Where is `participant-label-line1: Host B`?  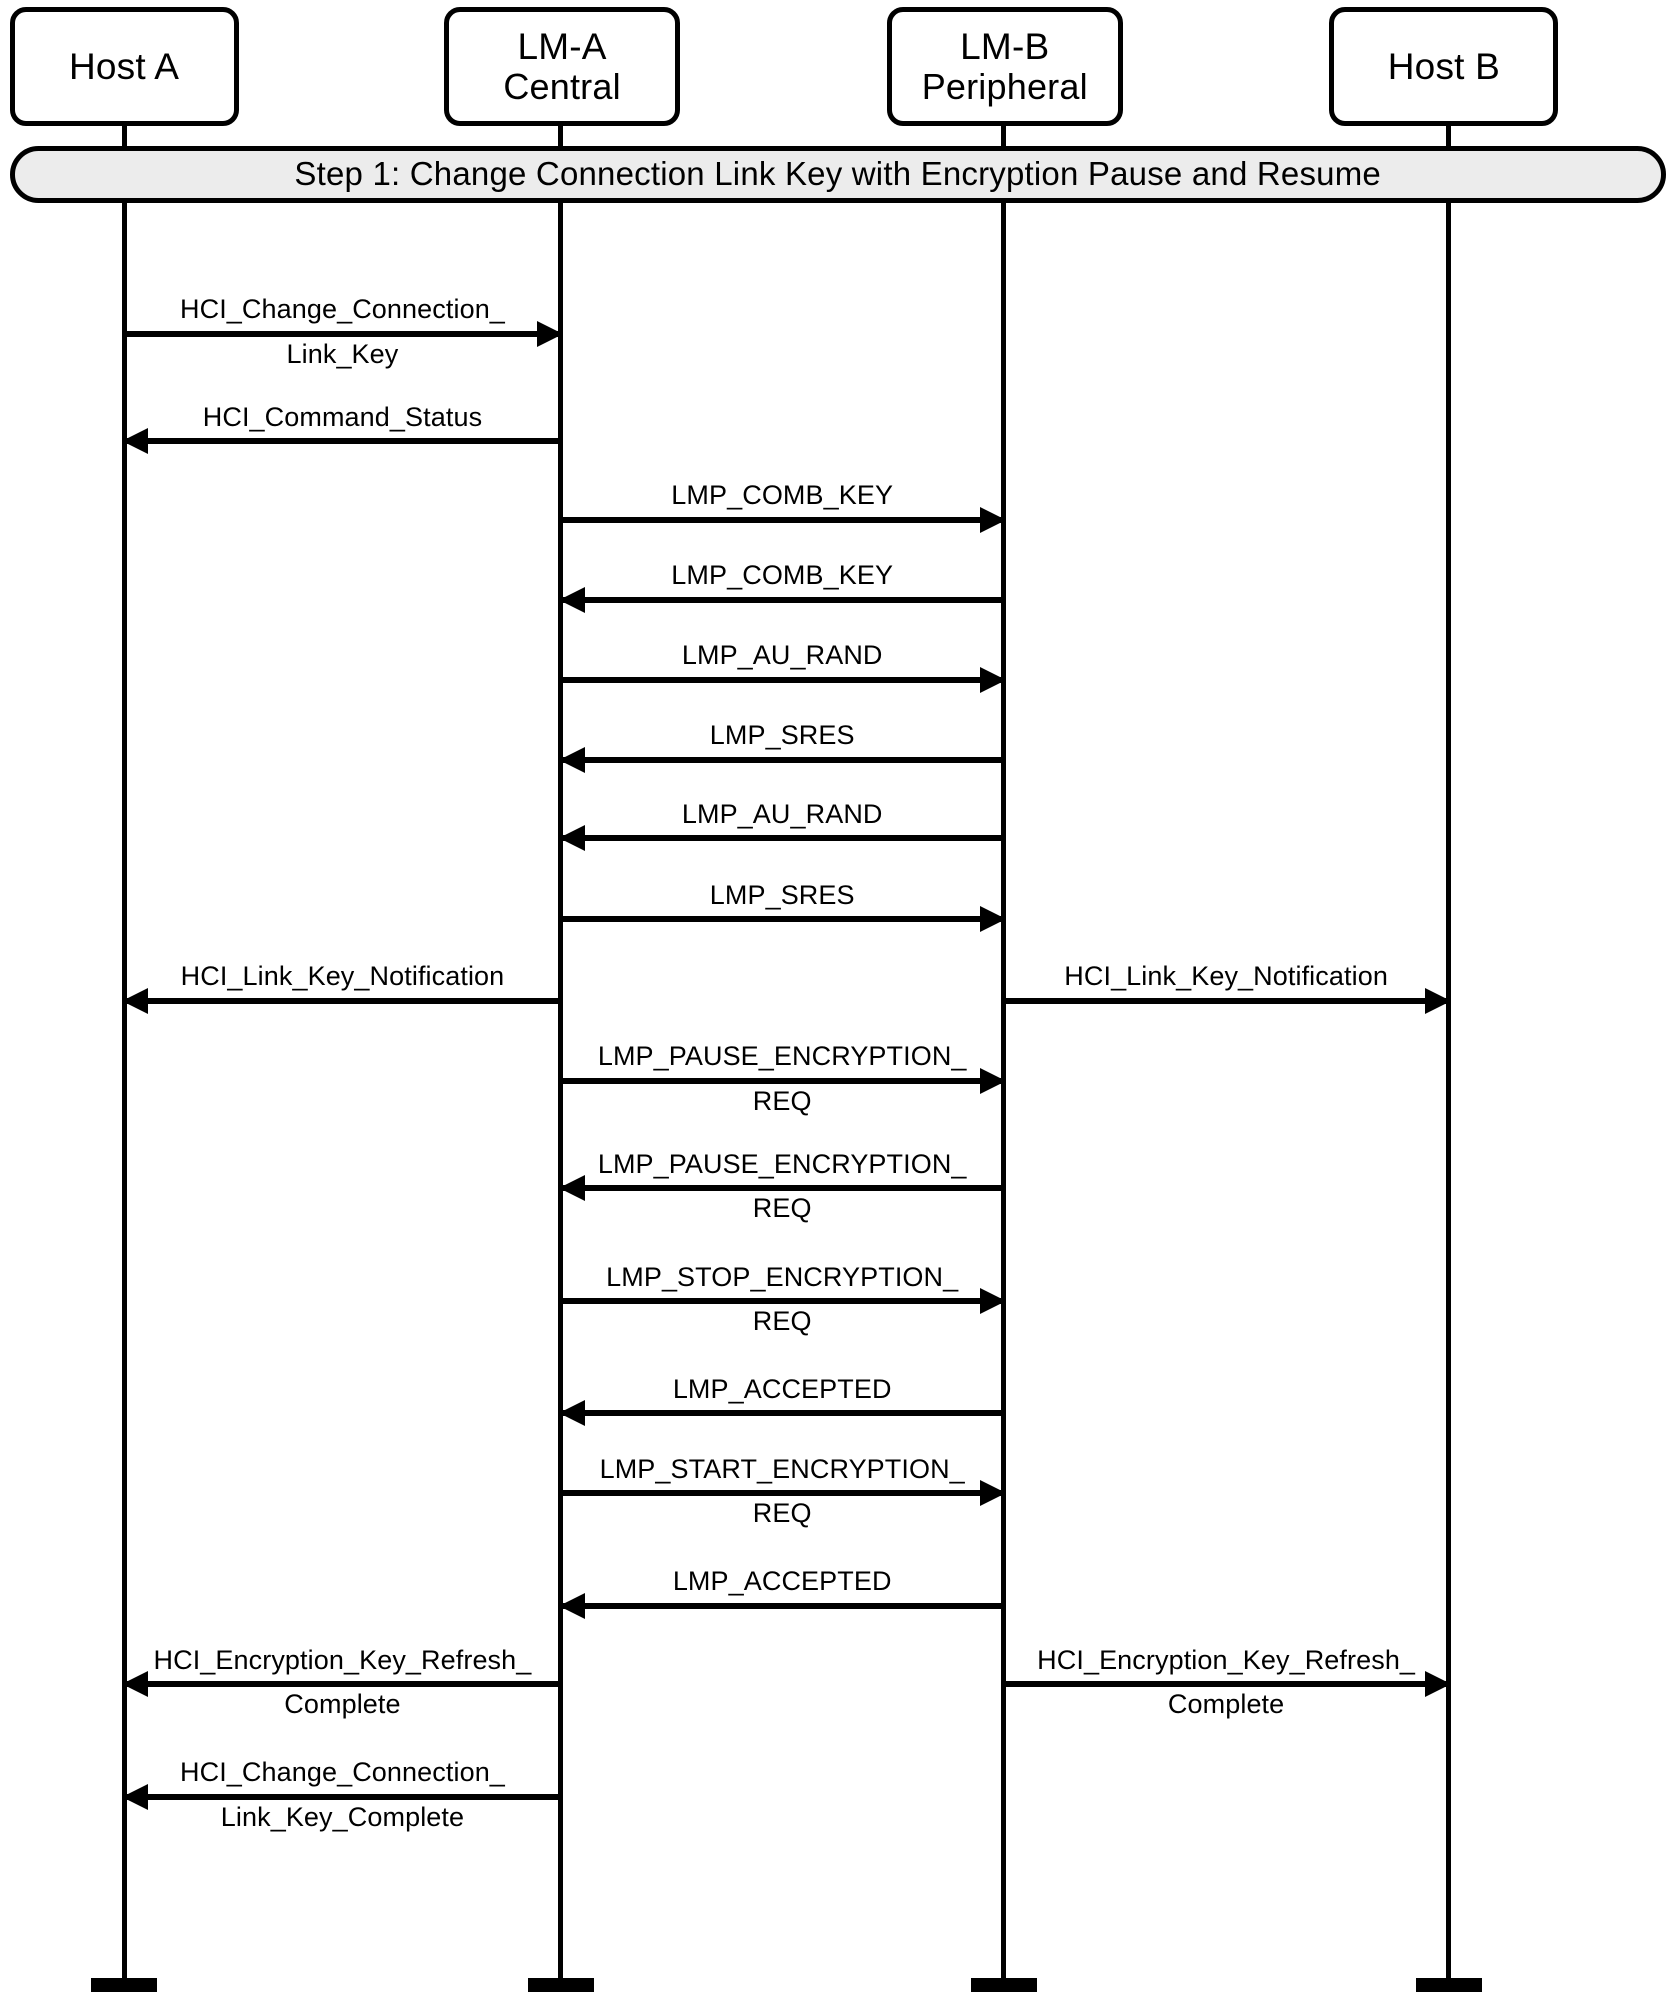 participant-label-line1: Host B is located at coordinates (1443, 67).